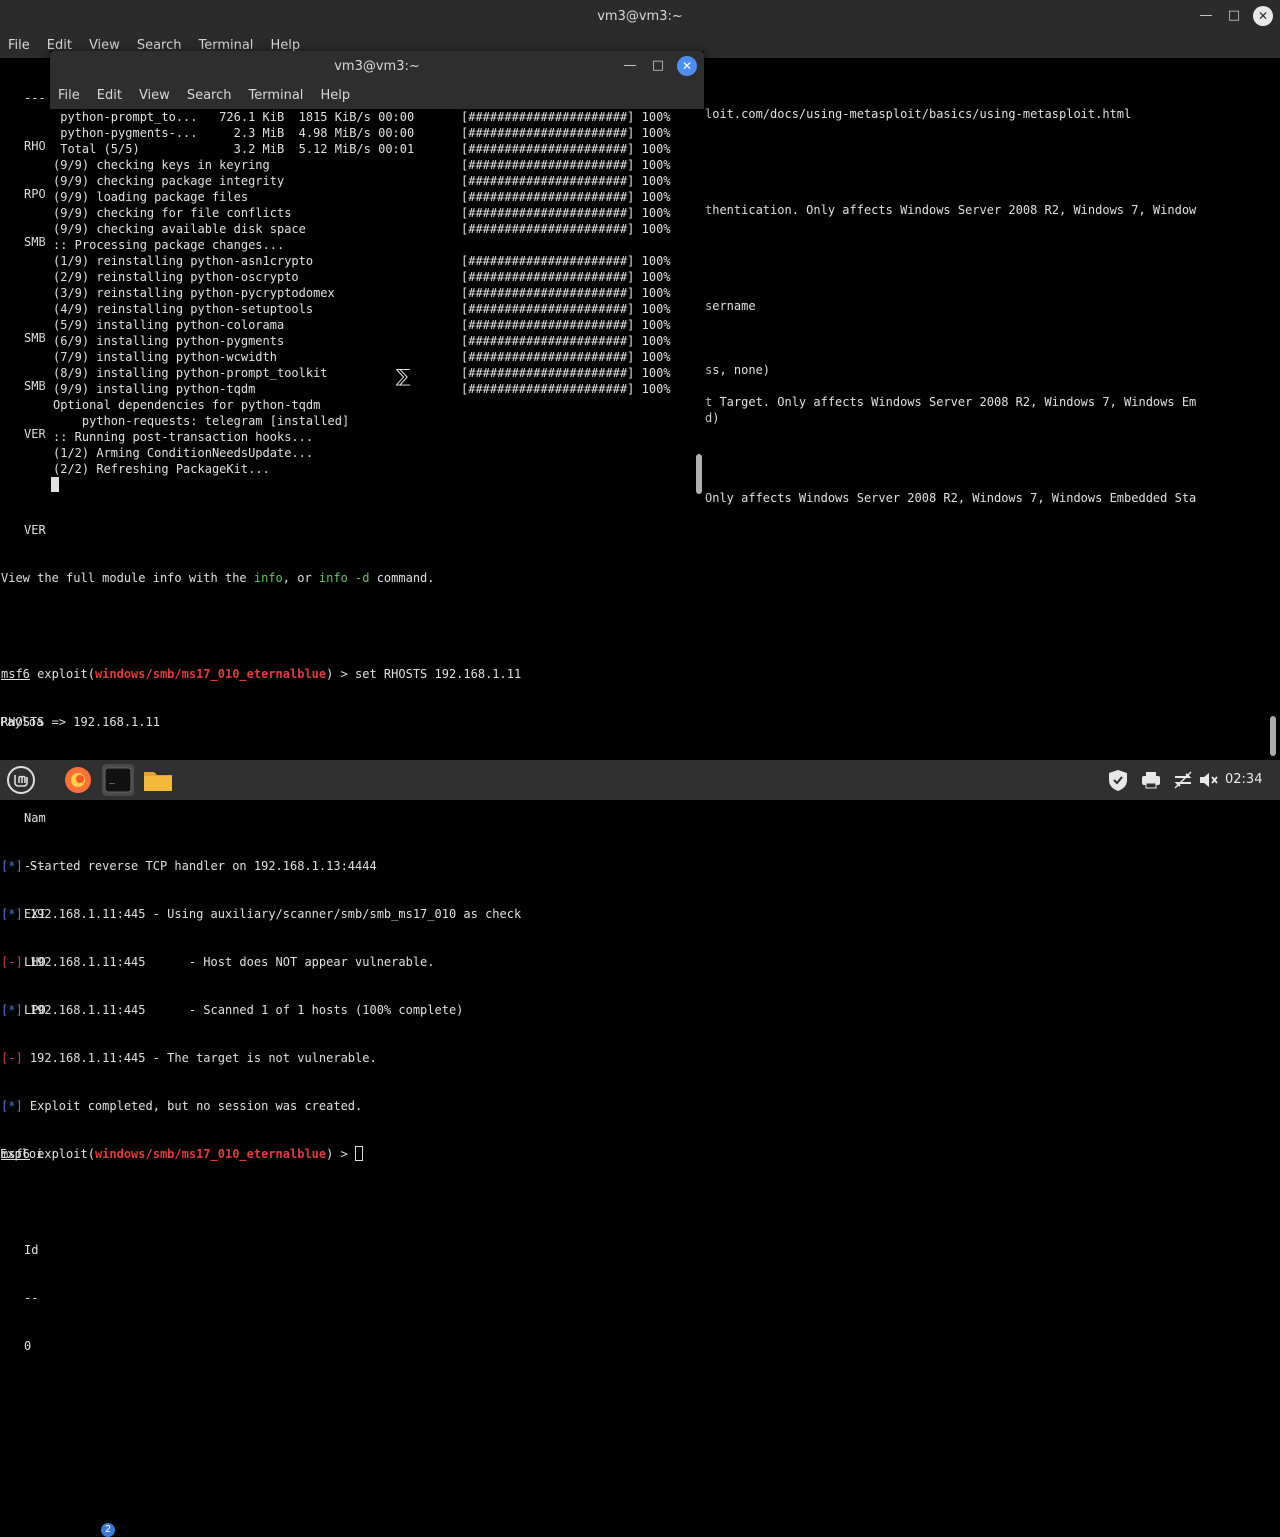  I want to click on back-titlebar: vm3@vm3:~ — □ ✕, so click(640, 17).